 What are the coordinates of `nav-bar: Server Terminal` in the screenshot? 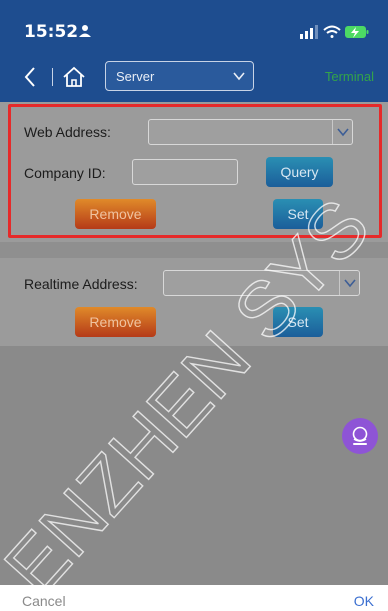 It's located at (194, 77).